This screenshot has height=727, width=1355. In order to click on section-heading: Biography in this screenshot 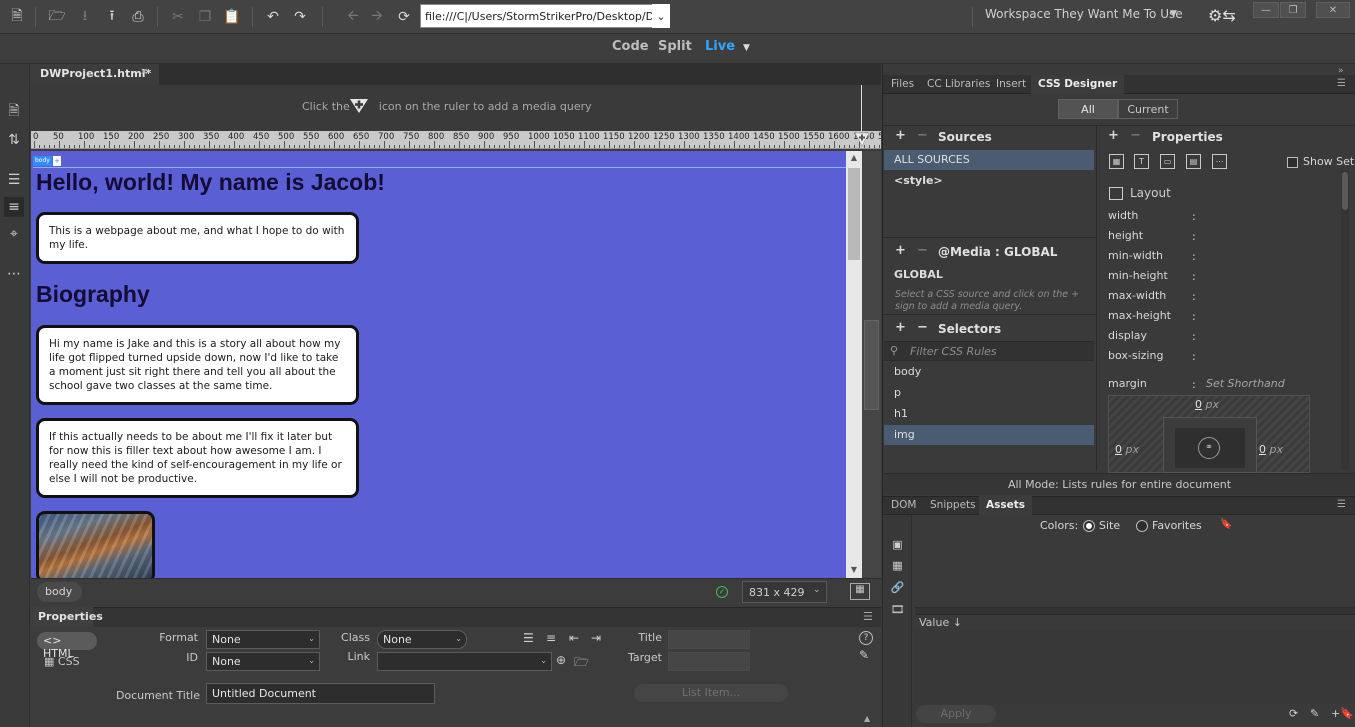, I will do `click(93, 294)`.